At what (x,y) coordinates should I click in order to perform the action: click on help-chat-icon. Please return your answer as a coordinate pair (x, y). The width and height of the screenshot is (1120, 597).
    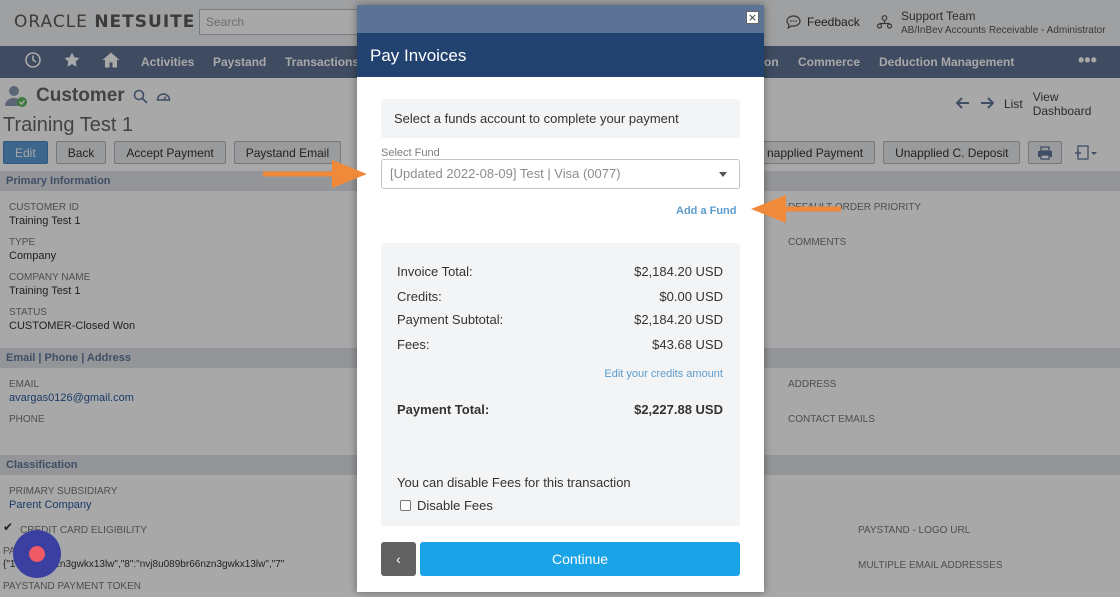
    Looking at the image, I should click on (37, 554).